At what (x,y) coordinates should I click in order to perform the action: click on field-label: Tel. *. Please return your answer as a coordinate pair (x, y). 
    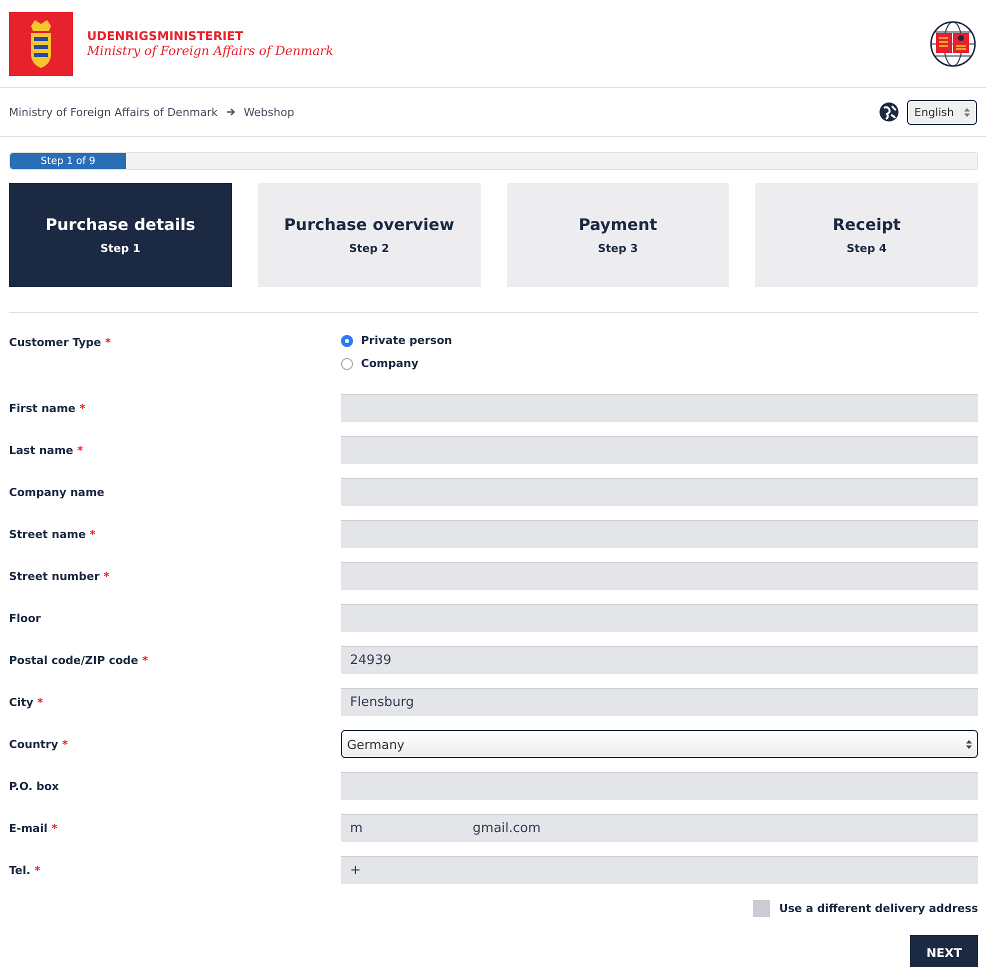
    Looking at the image, I should click on (25, 870).